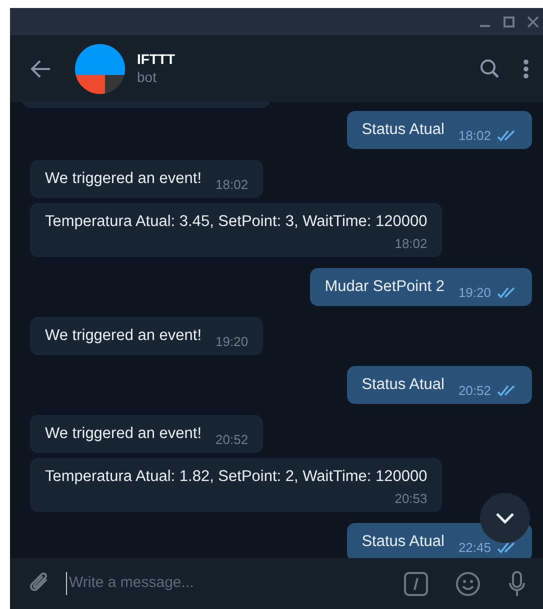 The image size is (543, 609). Describe the element at coordinates (41, 69) in the screenshot. I see `back-arrow-icon` at that location.